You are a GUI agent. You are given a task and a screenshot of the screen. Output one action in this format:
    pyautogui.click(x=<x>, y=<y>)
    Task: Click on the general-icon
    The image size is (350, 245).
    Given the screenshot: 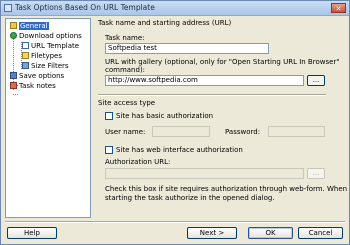 What is the action you would take?
    pyautogui.click(x=13, y=25)
    